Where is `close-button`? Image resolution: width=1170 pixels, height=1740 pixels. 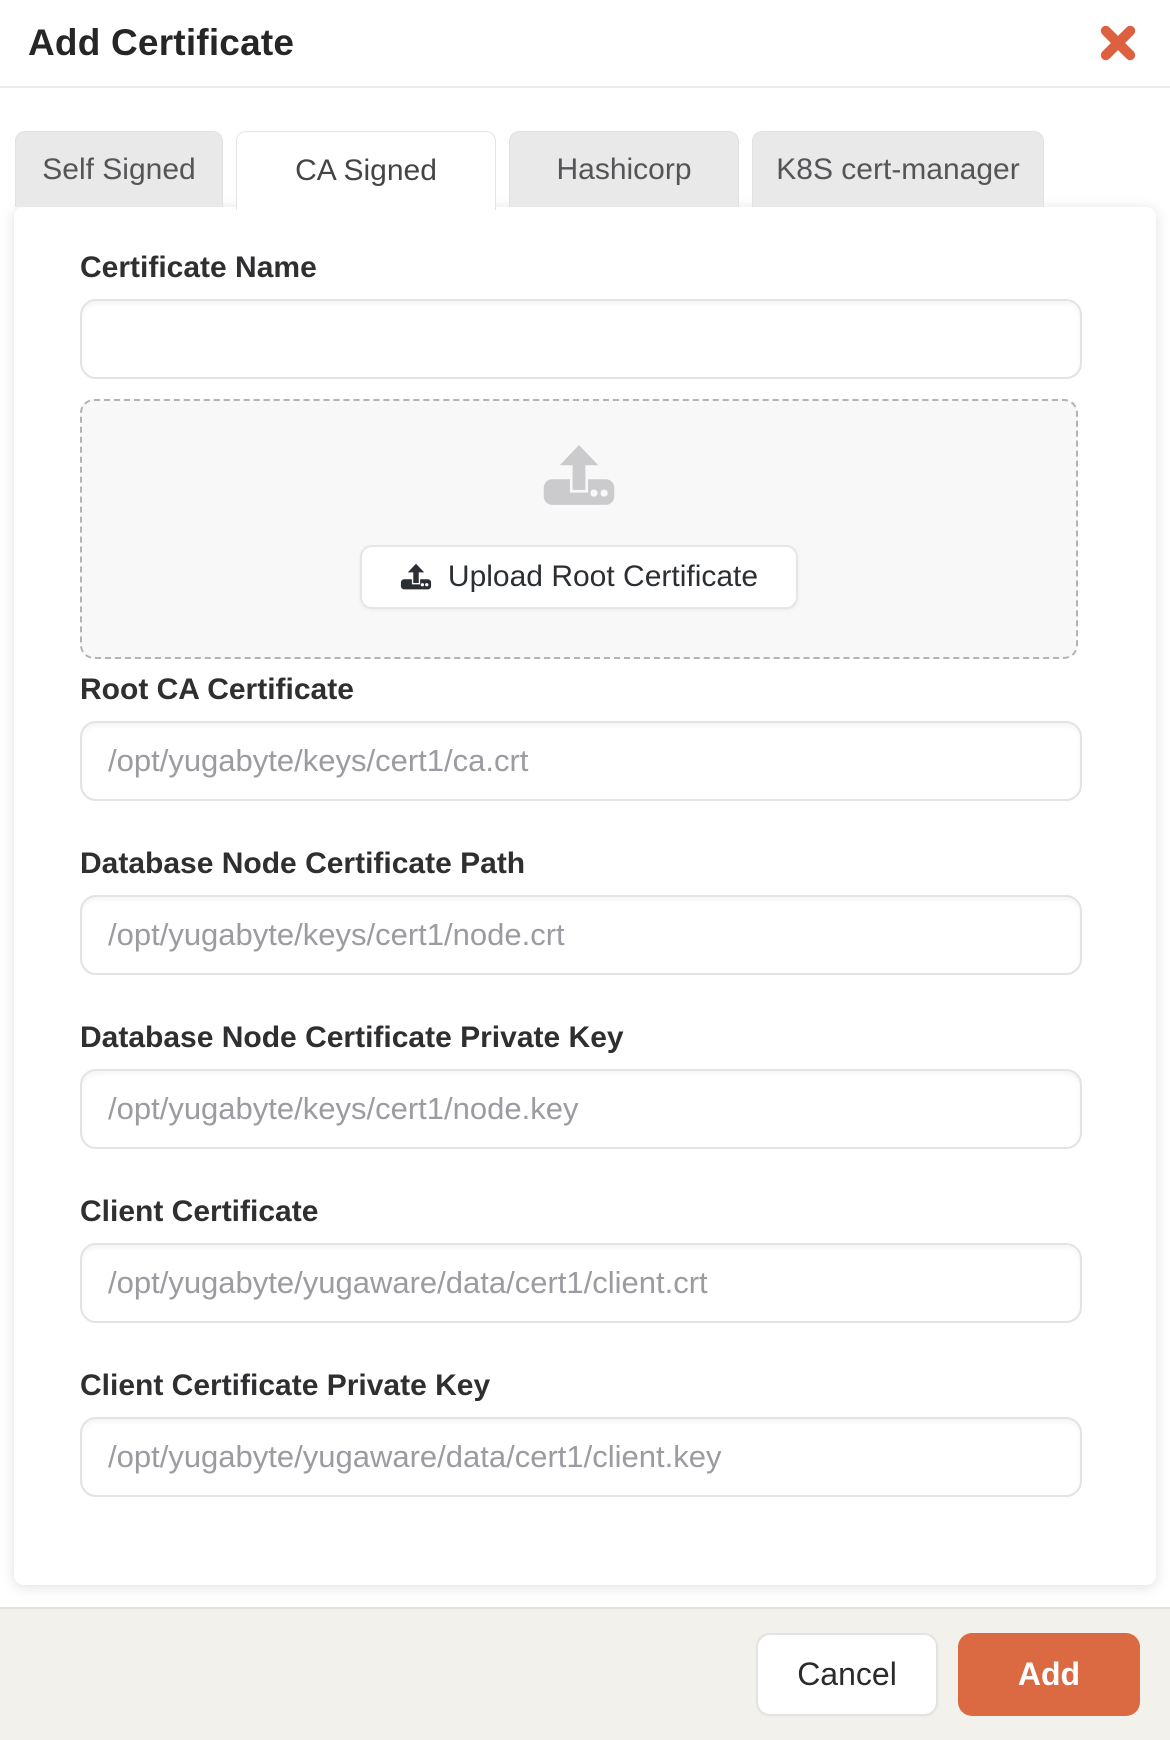
close-button is located at coordinates (1118, 43).